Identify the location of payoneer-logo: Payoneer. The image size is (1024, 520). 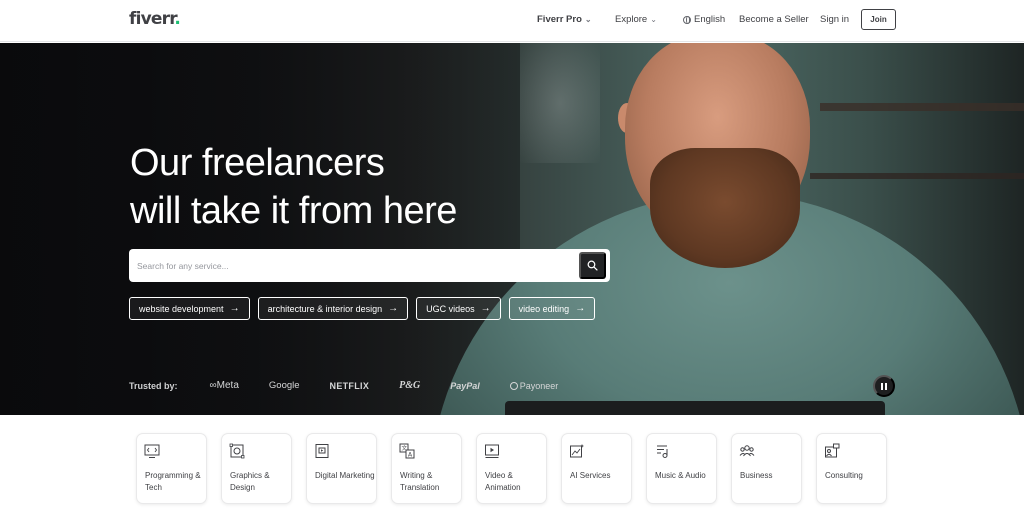
(534, 385).